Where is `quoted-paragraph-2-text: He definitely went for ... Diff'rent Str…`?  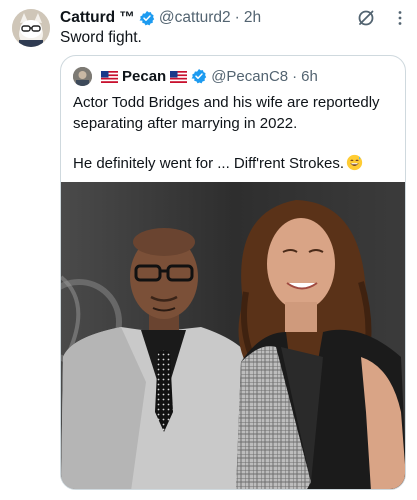 quoted-paragraph-2-text: He definitely went for ... Diff'rent Str… is located at coordinates (209, 163).